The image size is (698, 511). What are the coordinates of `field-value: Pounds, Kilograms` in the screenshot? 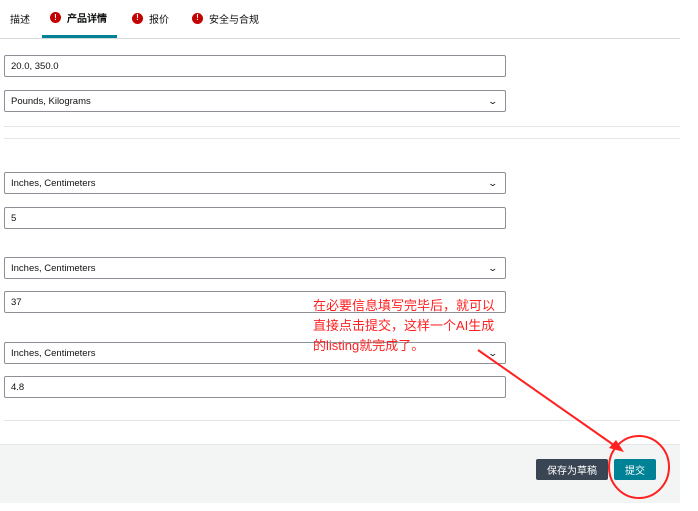 It's located at (51, 101).